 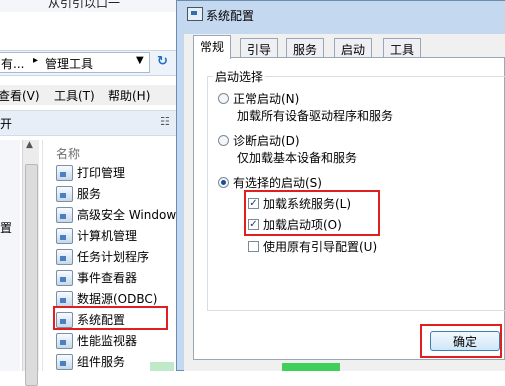 I want to click on selective-startup-label: 有选择的启动(S), so click(x=277, y=182).